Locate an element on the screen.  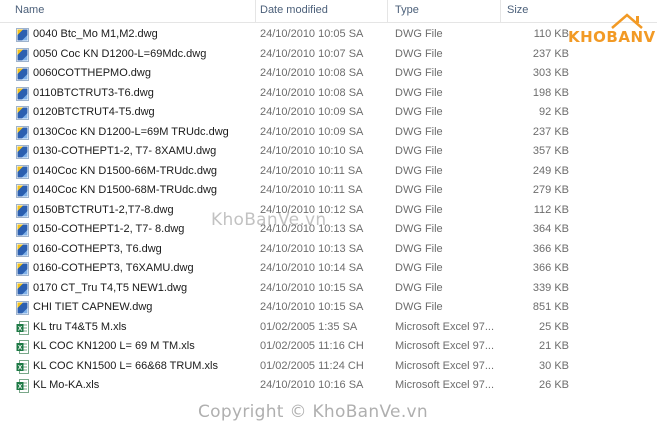
file-date-modified: 24/10/2010 10:13 SA is located at coordinates (312, 248).